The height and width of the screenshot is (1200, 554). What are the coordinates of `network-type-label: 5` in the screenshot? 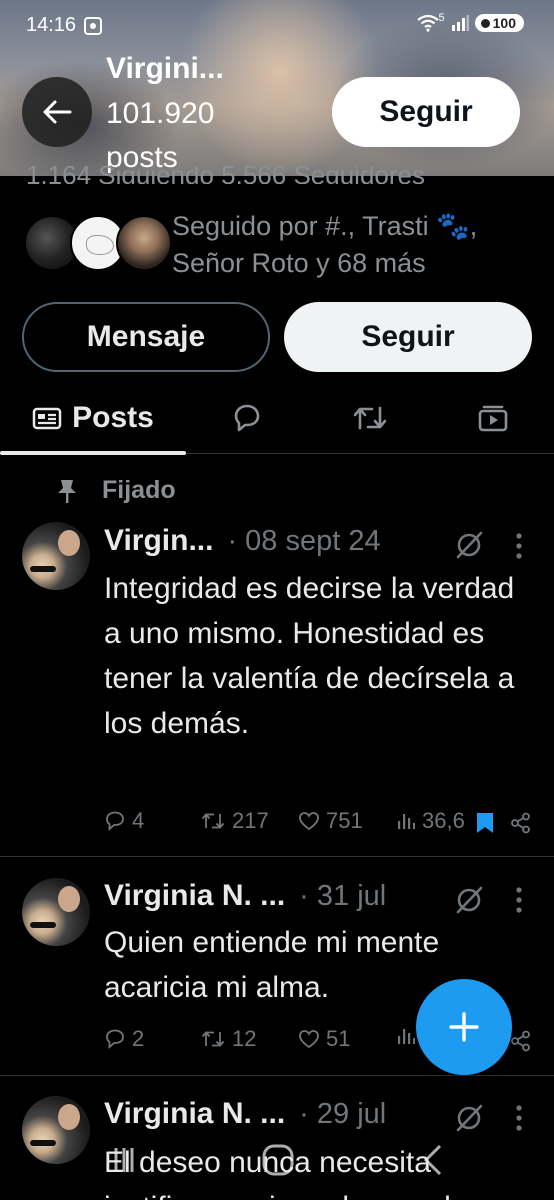 It's located at (441, 18).